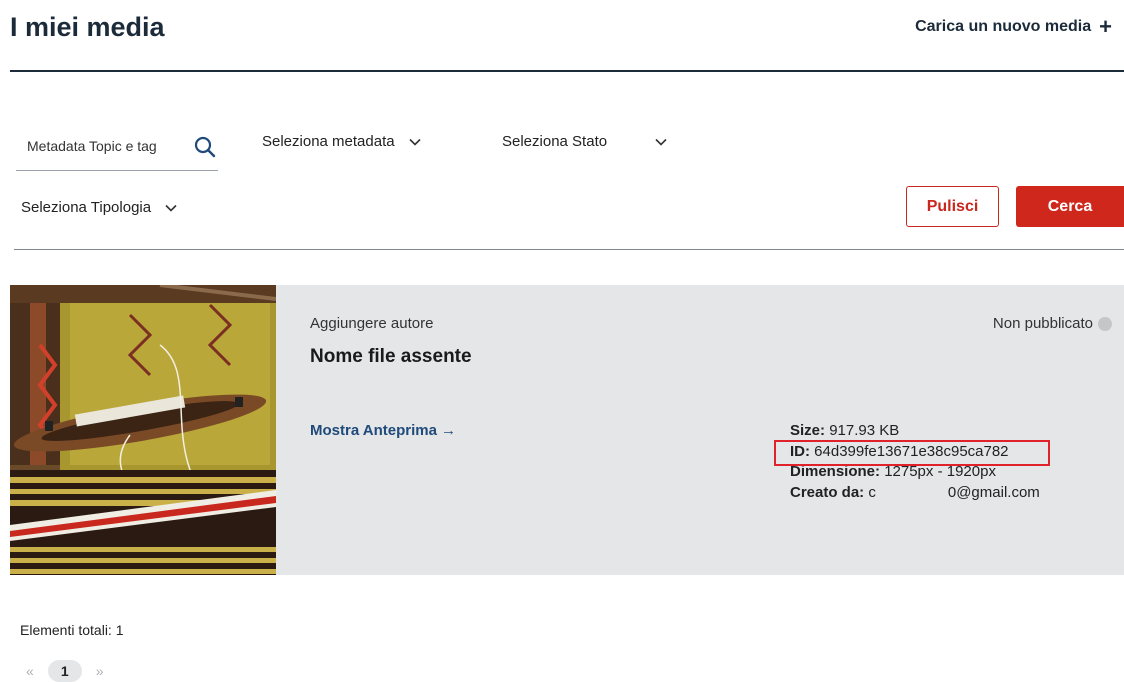 The image size is (1124, 682). What do you see at coordinates (567, 36) in the screenshot?
I see `page-header: I miei media Carica un nuovo media +` at bounding box center [567, 36].